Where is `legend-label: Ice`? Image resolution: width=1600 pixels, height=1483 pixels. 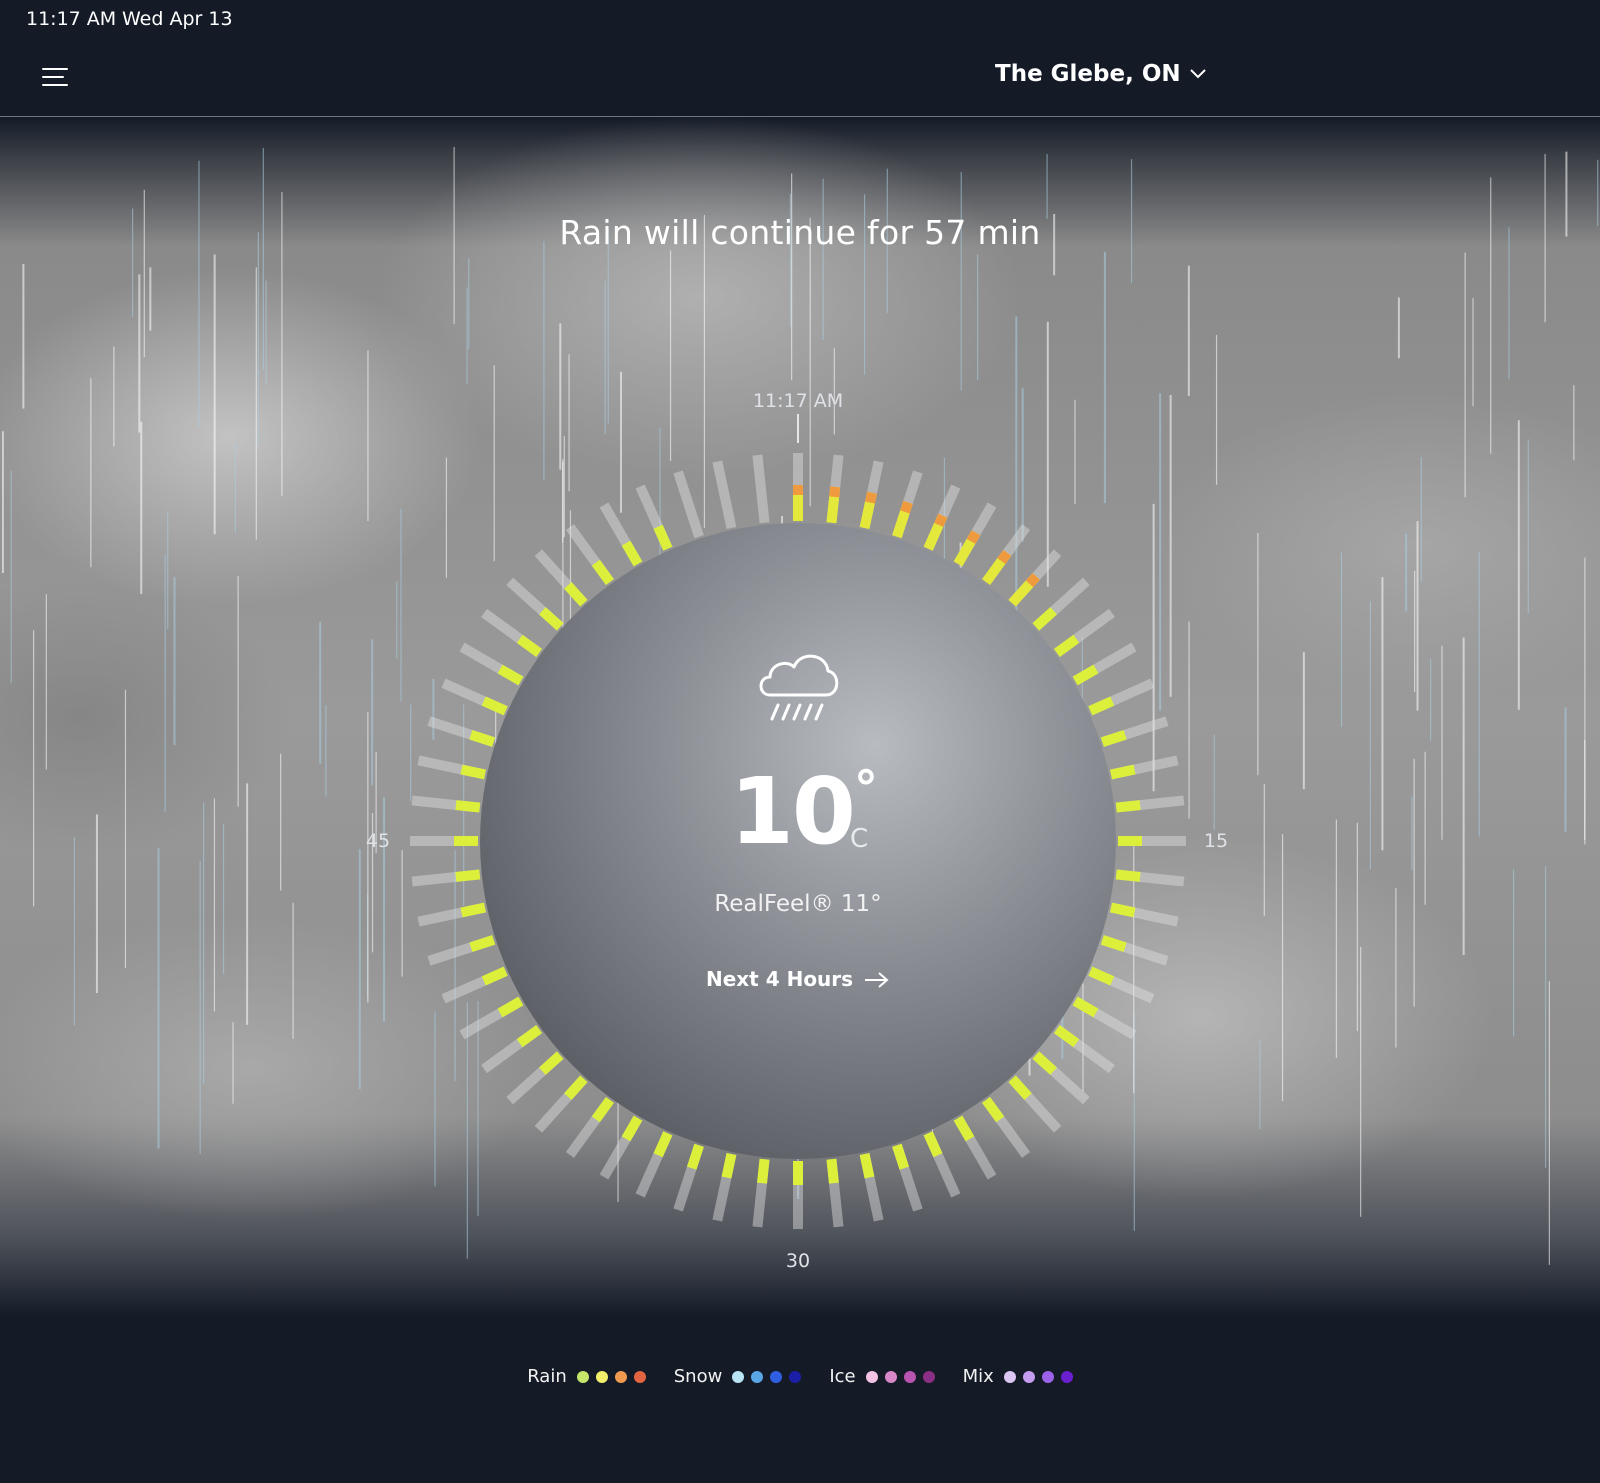 legend-label: Ice is located at coordinates (842, 1376).